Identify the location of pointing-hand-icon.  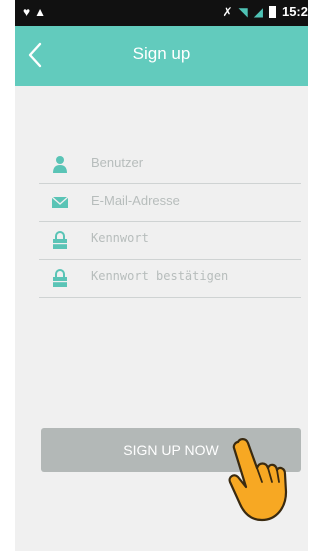
(258, 480).